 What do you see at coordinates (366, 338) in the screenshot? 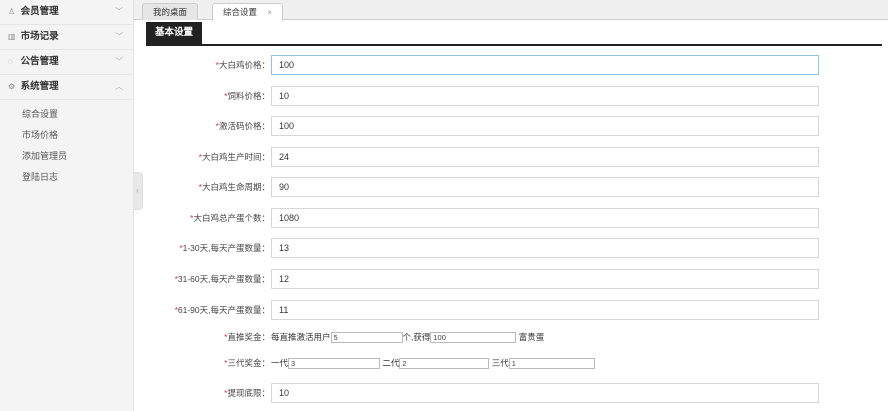
I see `direct-users-input` at bounding box center [366, 338].